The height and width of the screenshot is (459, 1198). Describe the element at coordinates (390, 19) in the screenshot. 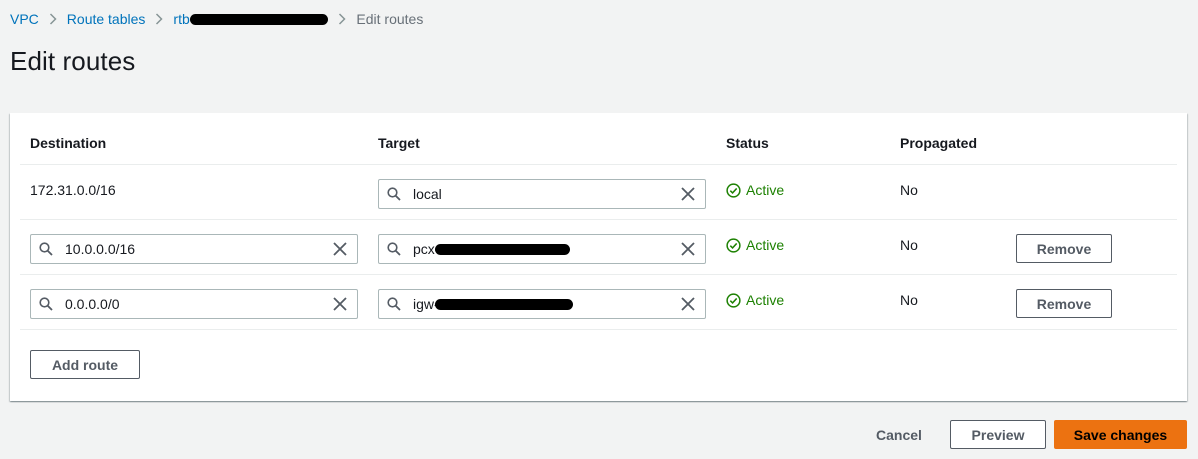

I see `breadcrumb-current: Edit routes` at that location.